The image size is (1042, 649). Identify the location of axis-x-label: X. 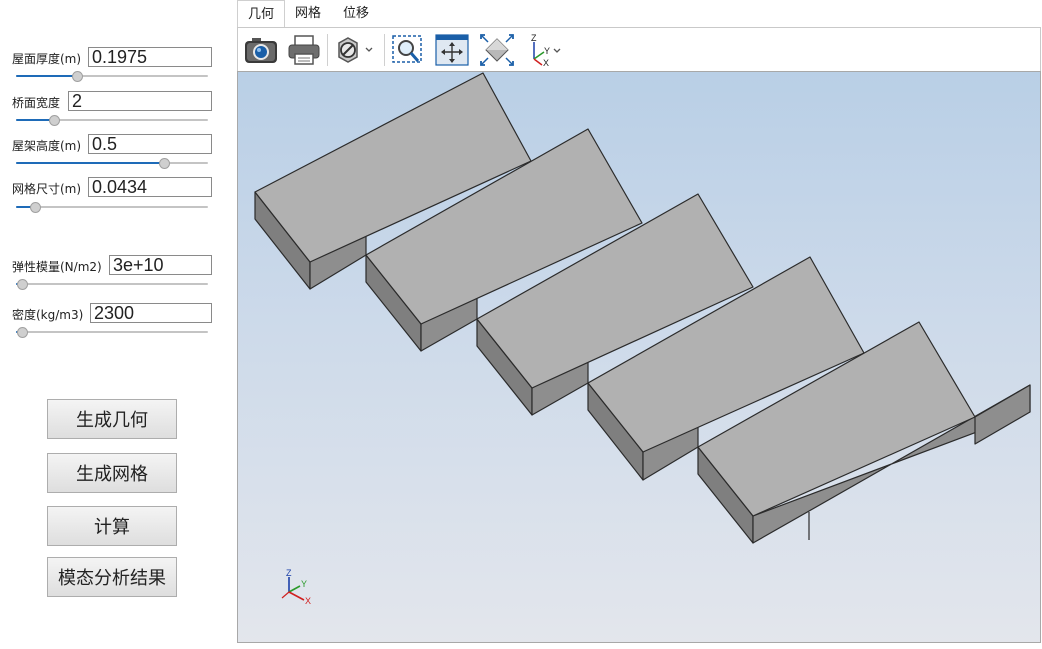
(308, 601).